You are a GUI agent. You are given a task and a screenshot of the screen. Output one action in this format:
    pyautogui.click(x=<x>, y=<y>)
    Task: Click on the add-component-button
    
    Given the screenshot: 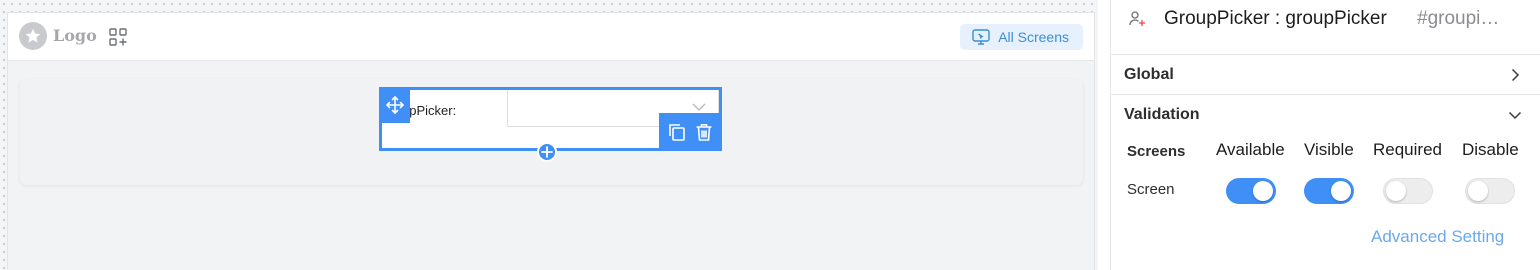 What is the action you would take?
    pyautogui.click(x=547, y=152)
    